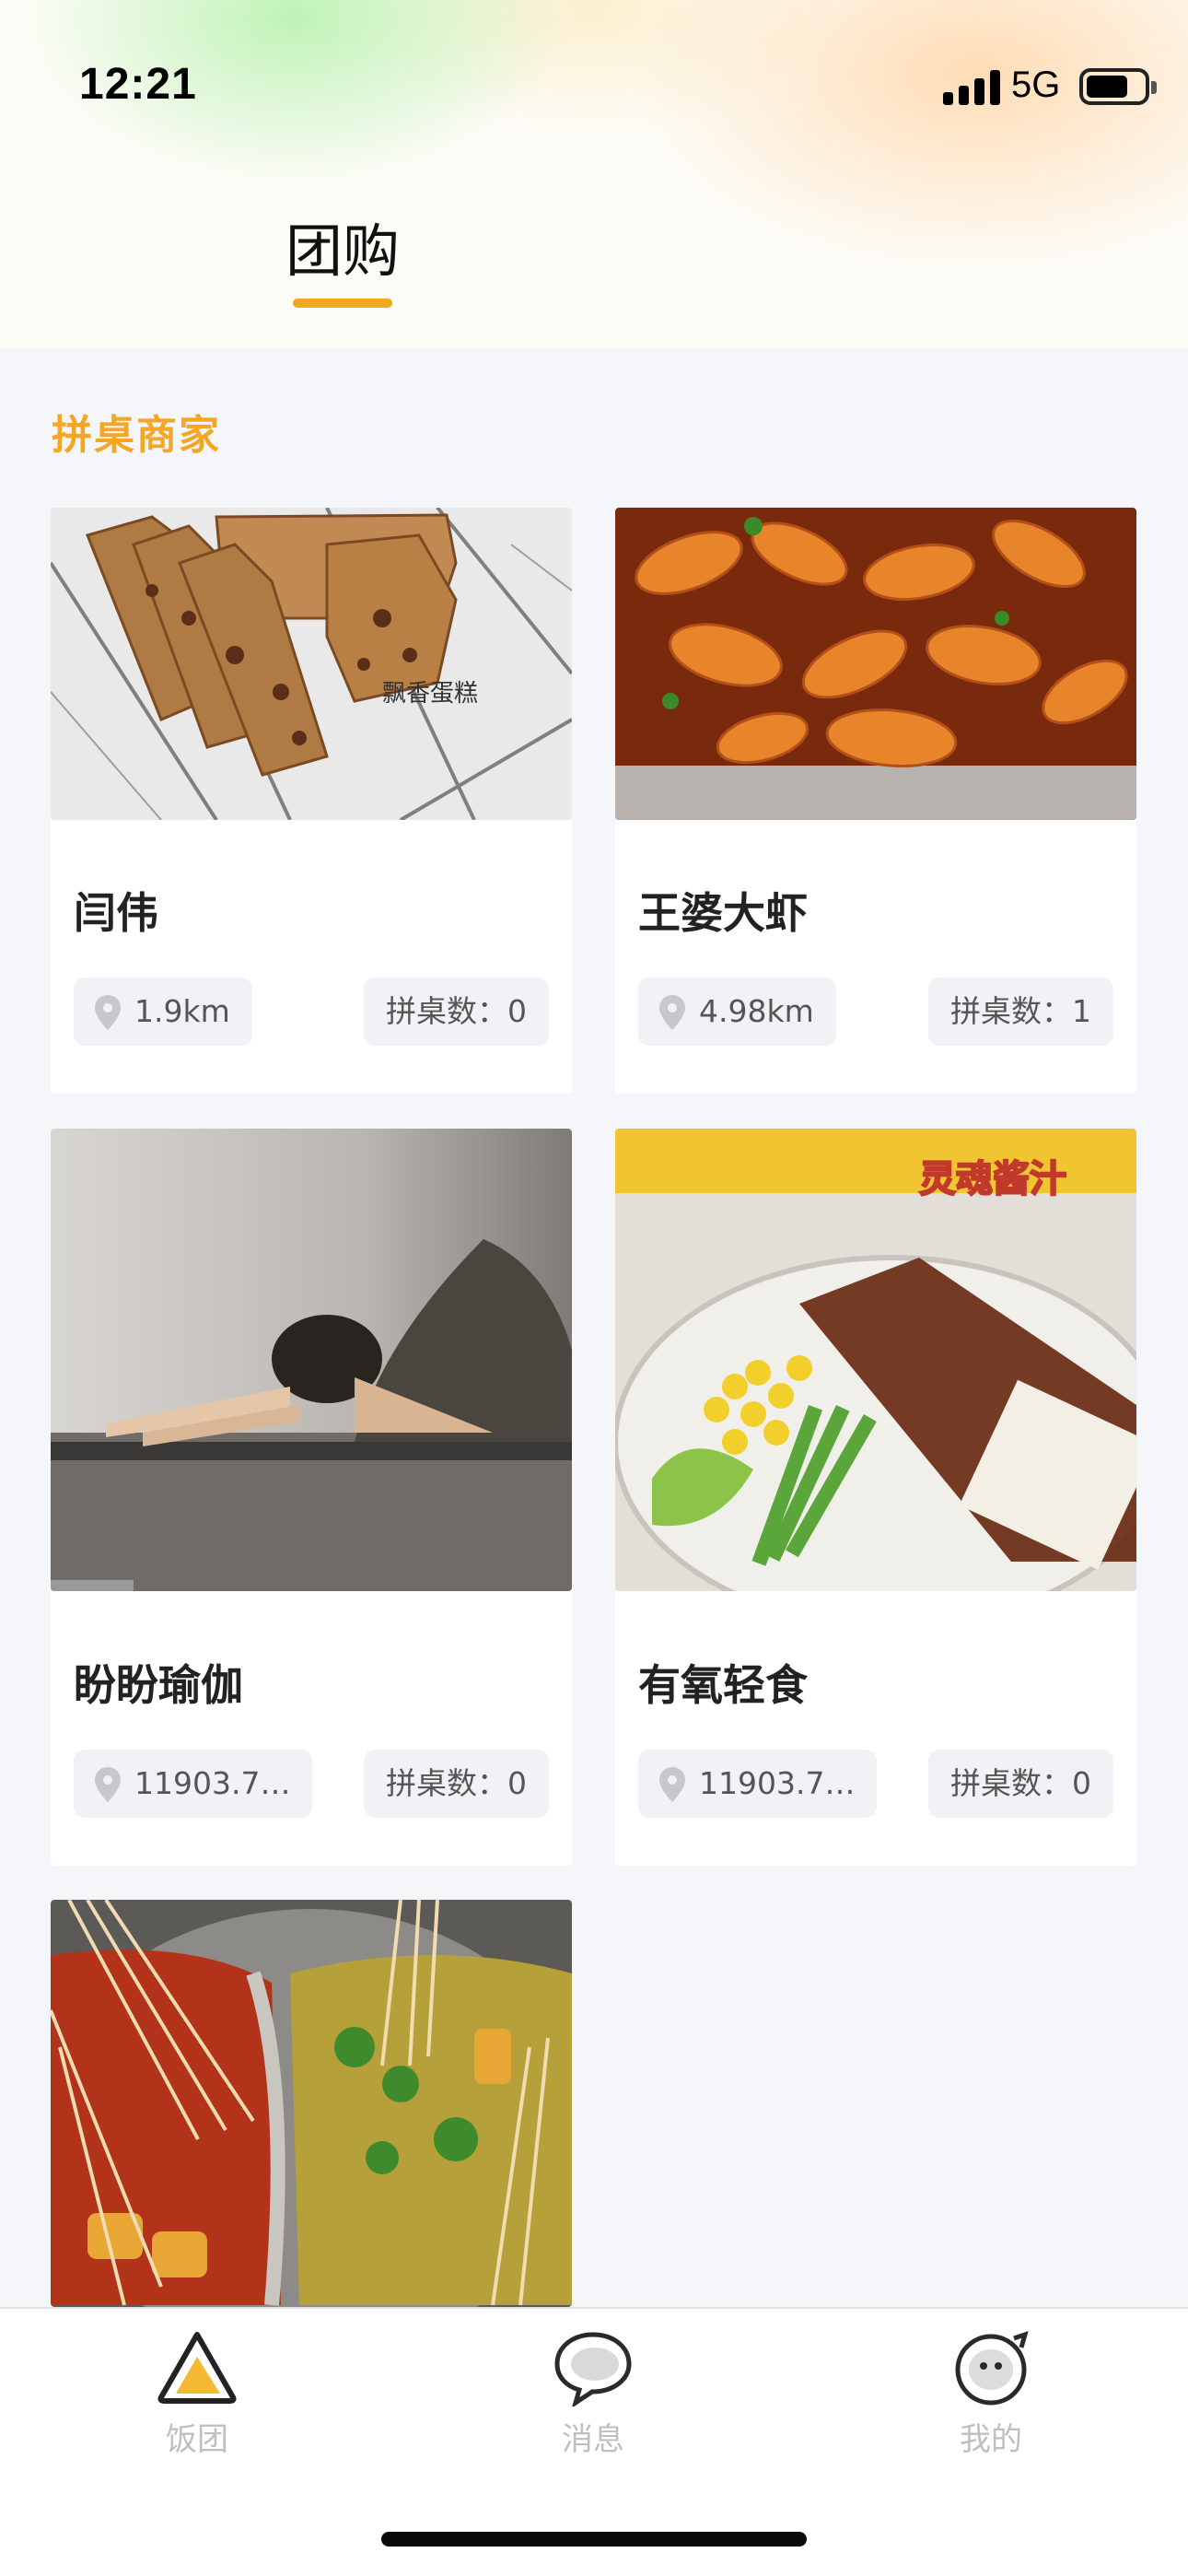 The width and height of the screenshot is (1188, 2576). I want to click on home-indicator, so click(594, 2539).